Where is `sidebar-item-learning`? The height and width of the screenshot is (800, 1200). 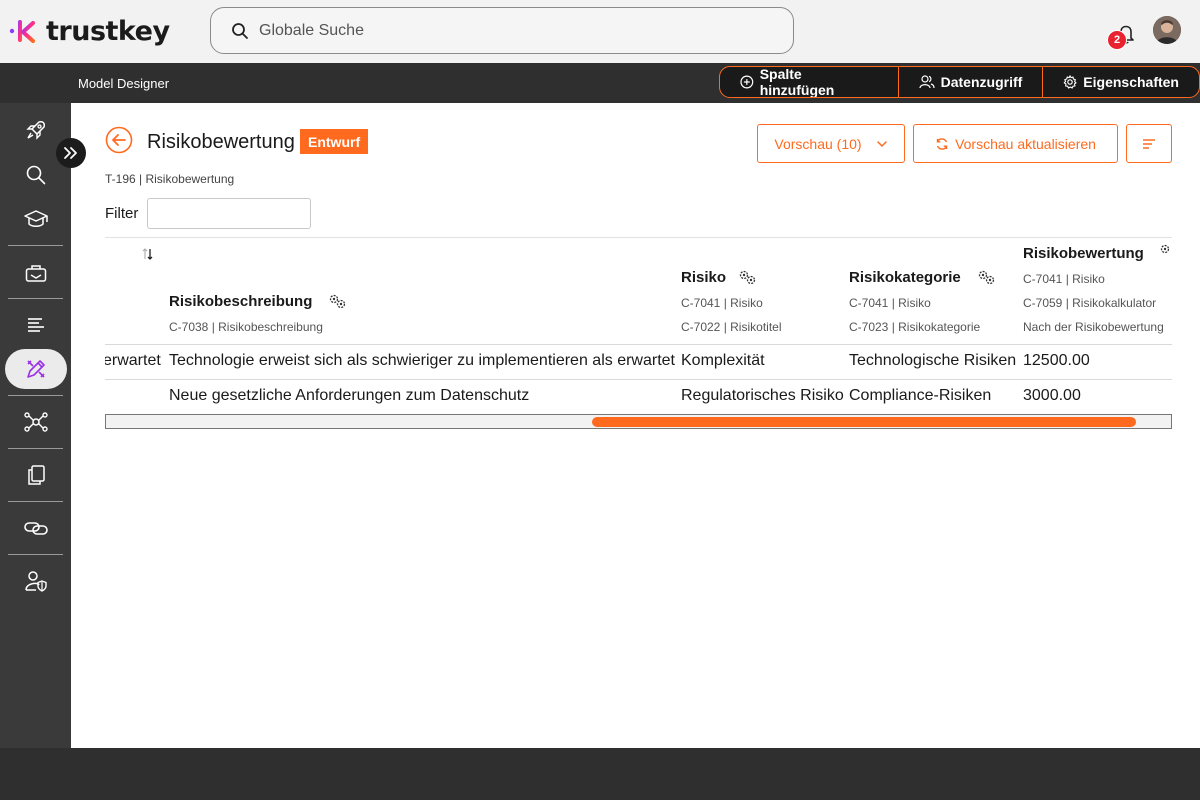 sidebar-item-learning is located at coordinates (36, 219).